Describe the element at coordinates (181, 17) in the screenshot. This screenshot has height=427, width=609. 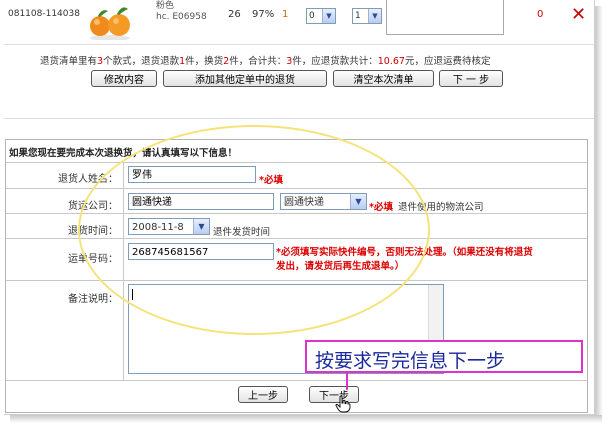
I see `product-name-line2: hc. E06958` at that location.